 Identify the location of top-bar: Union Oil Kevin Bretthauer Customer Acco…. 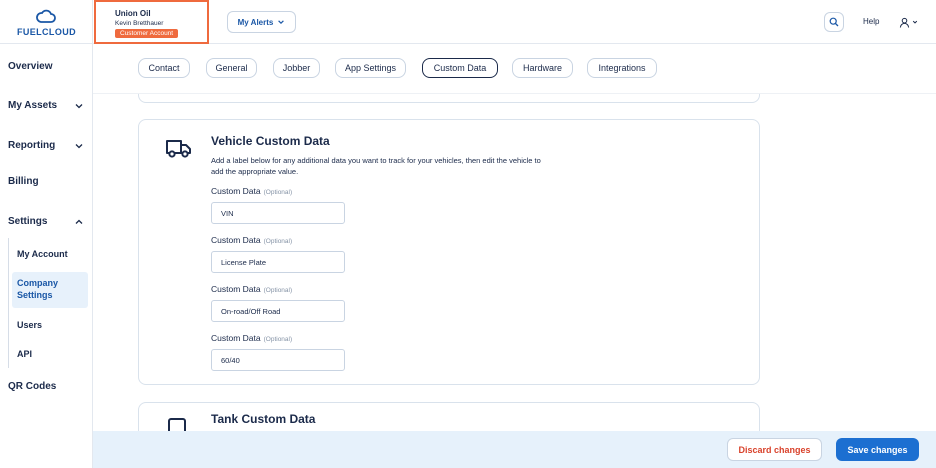
(514, 22).